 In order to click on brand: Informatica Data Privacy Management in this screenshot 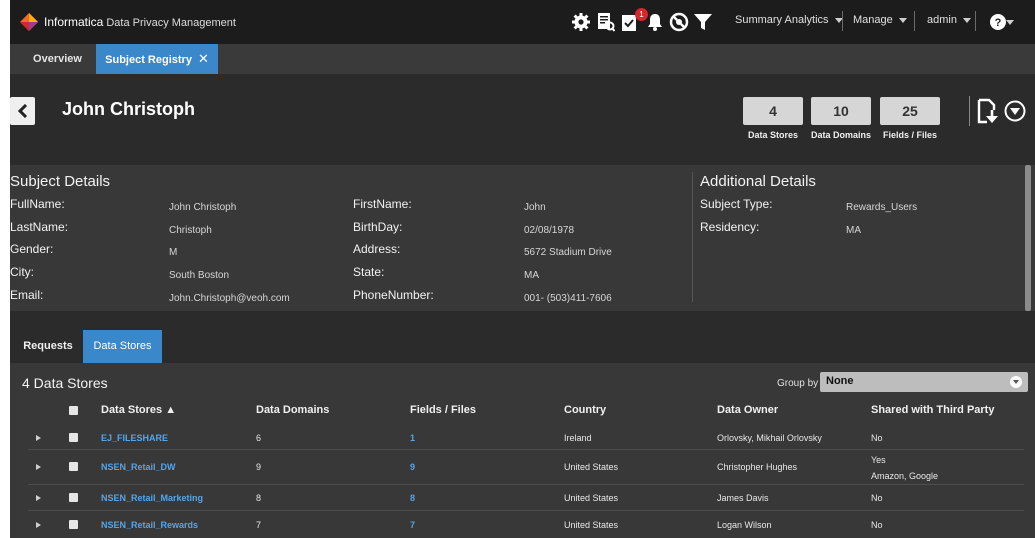, I will do `click(140, 22)`.